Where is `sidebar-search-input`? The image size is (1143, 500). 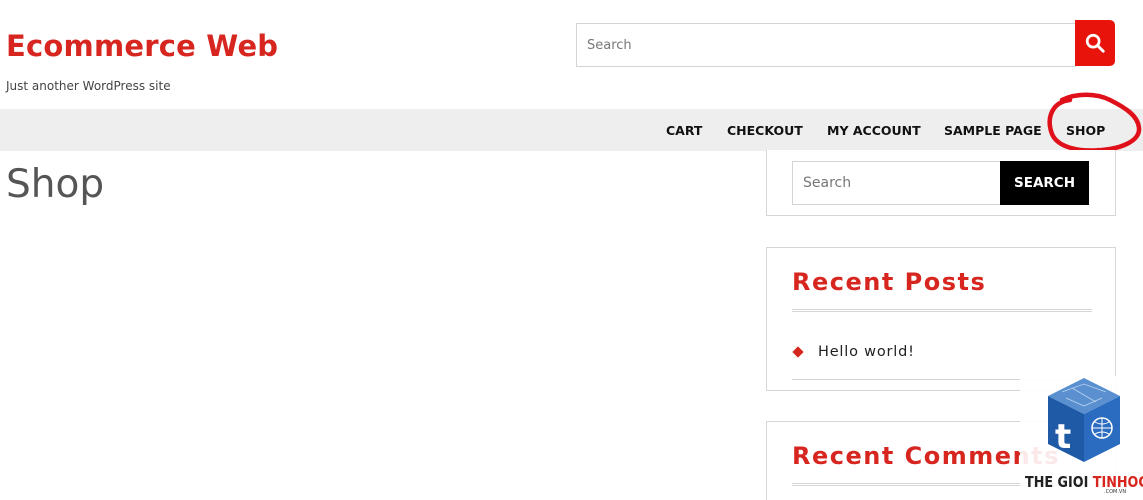
sidebar-search-input is located at coordinates (897, 183).